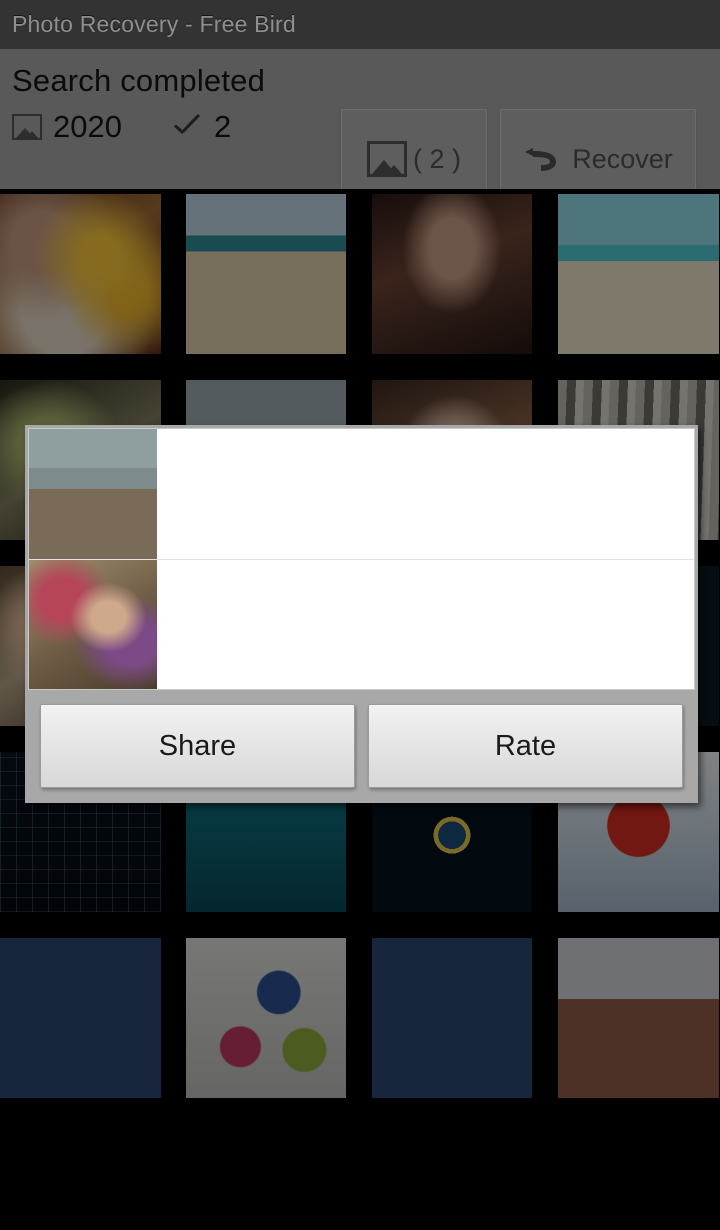 This screenshot has width=720, height=1230. I want to click on scan-counts-row: 2020 2, so click(177, 127).